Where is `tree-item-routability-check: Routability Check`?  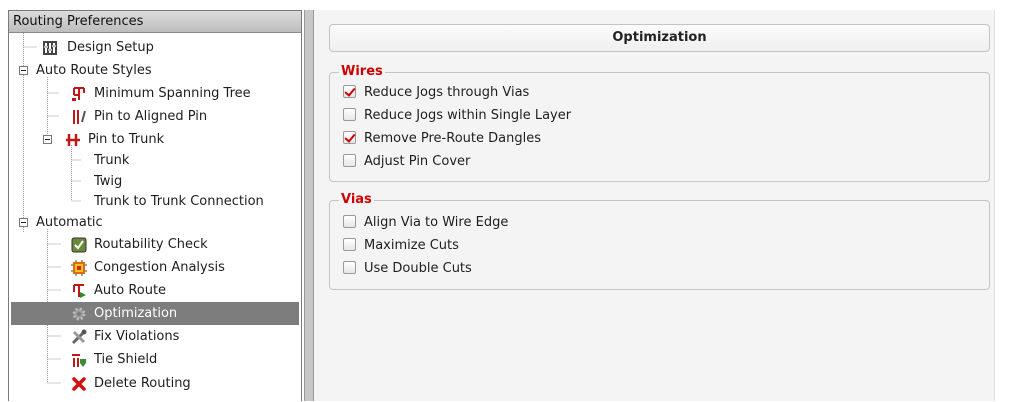
tree-item-routability-check: Routability Check is located at coordinates (155, 244).